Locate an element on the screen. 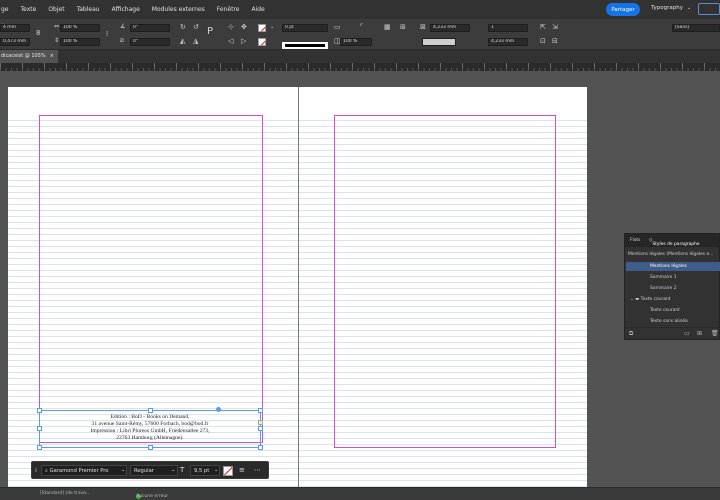 The height and width of the screenshot is (500, 720). drag-handle-icon: ⁞ is located at coordinates (36, 470).